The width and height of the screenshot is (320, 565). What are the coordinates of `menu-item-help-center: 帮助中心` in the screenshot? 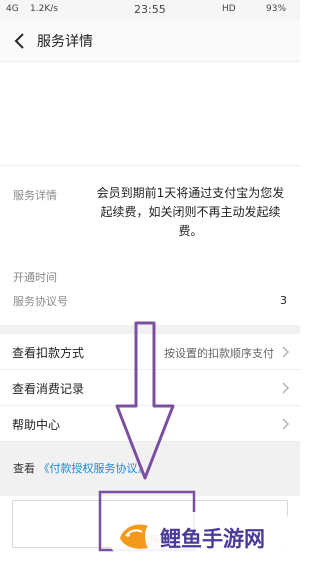 It's located at (150, 424).